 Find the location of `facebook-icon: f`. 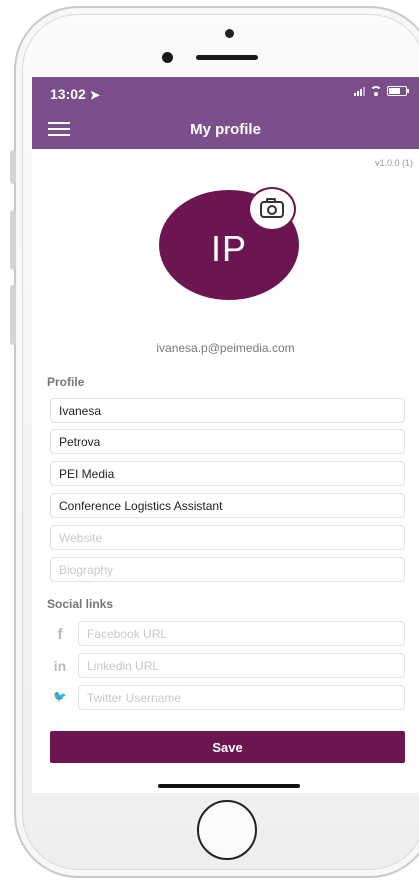

facebook-icon: f is located at coordinates (60, 634).